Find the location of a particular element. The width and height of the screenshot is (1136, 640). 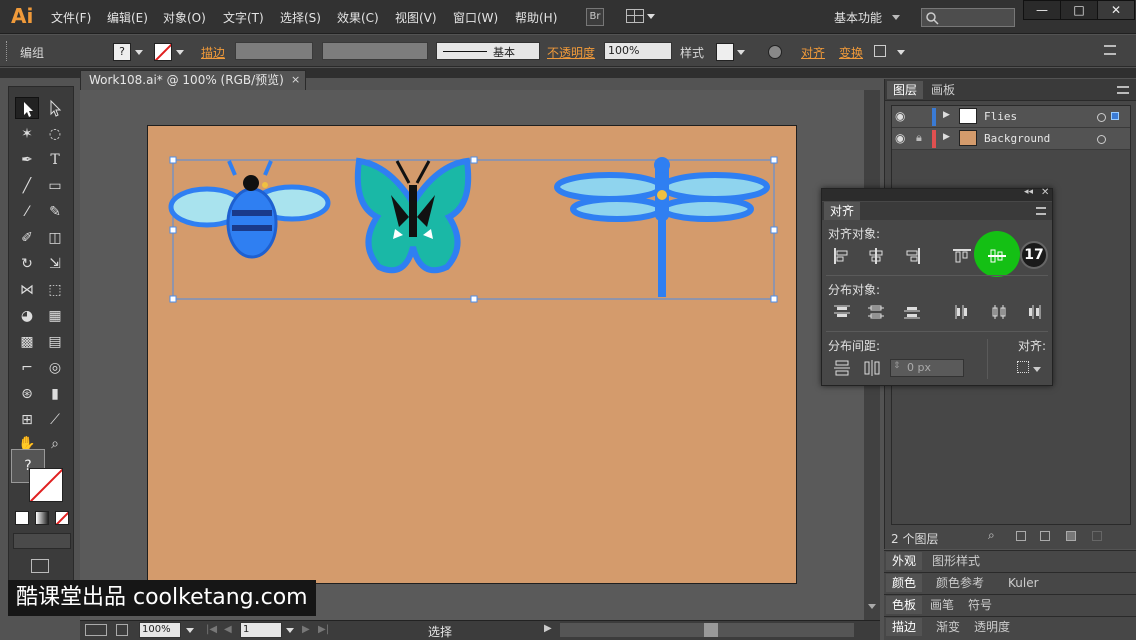

perspective-grid-tool: ▦ is located at coordinates (55, 316).